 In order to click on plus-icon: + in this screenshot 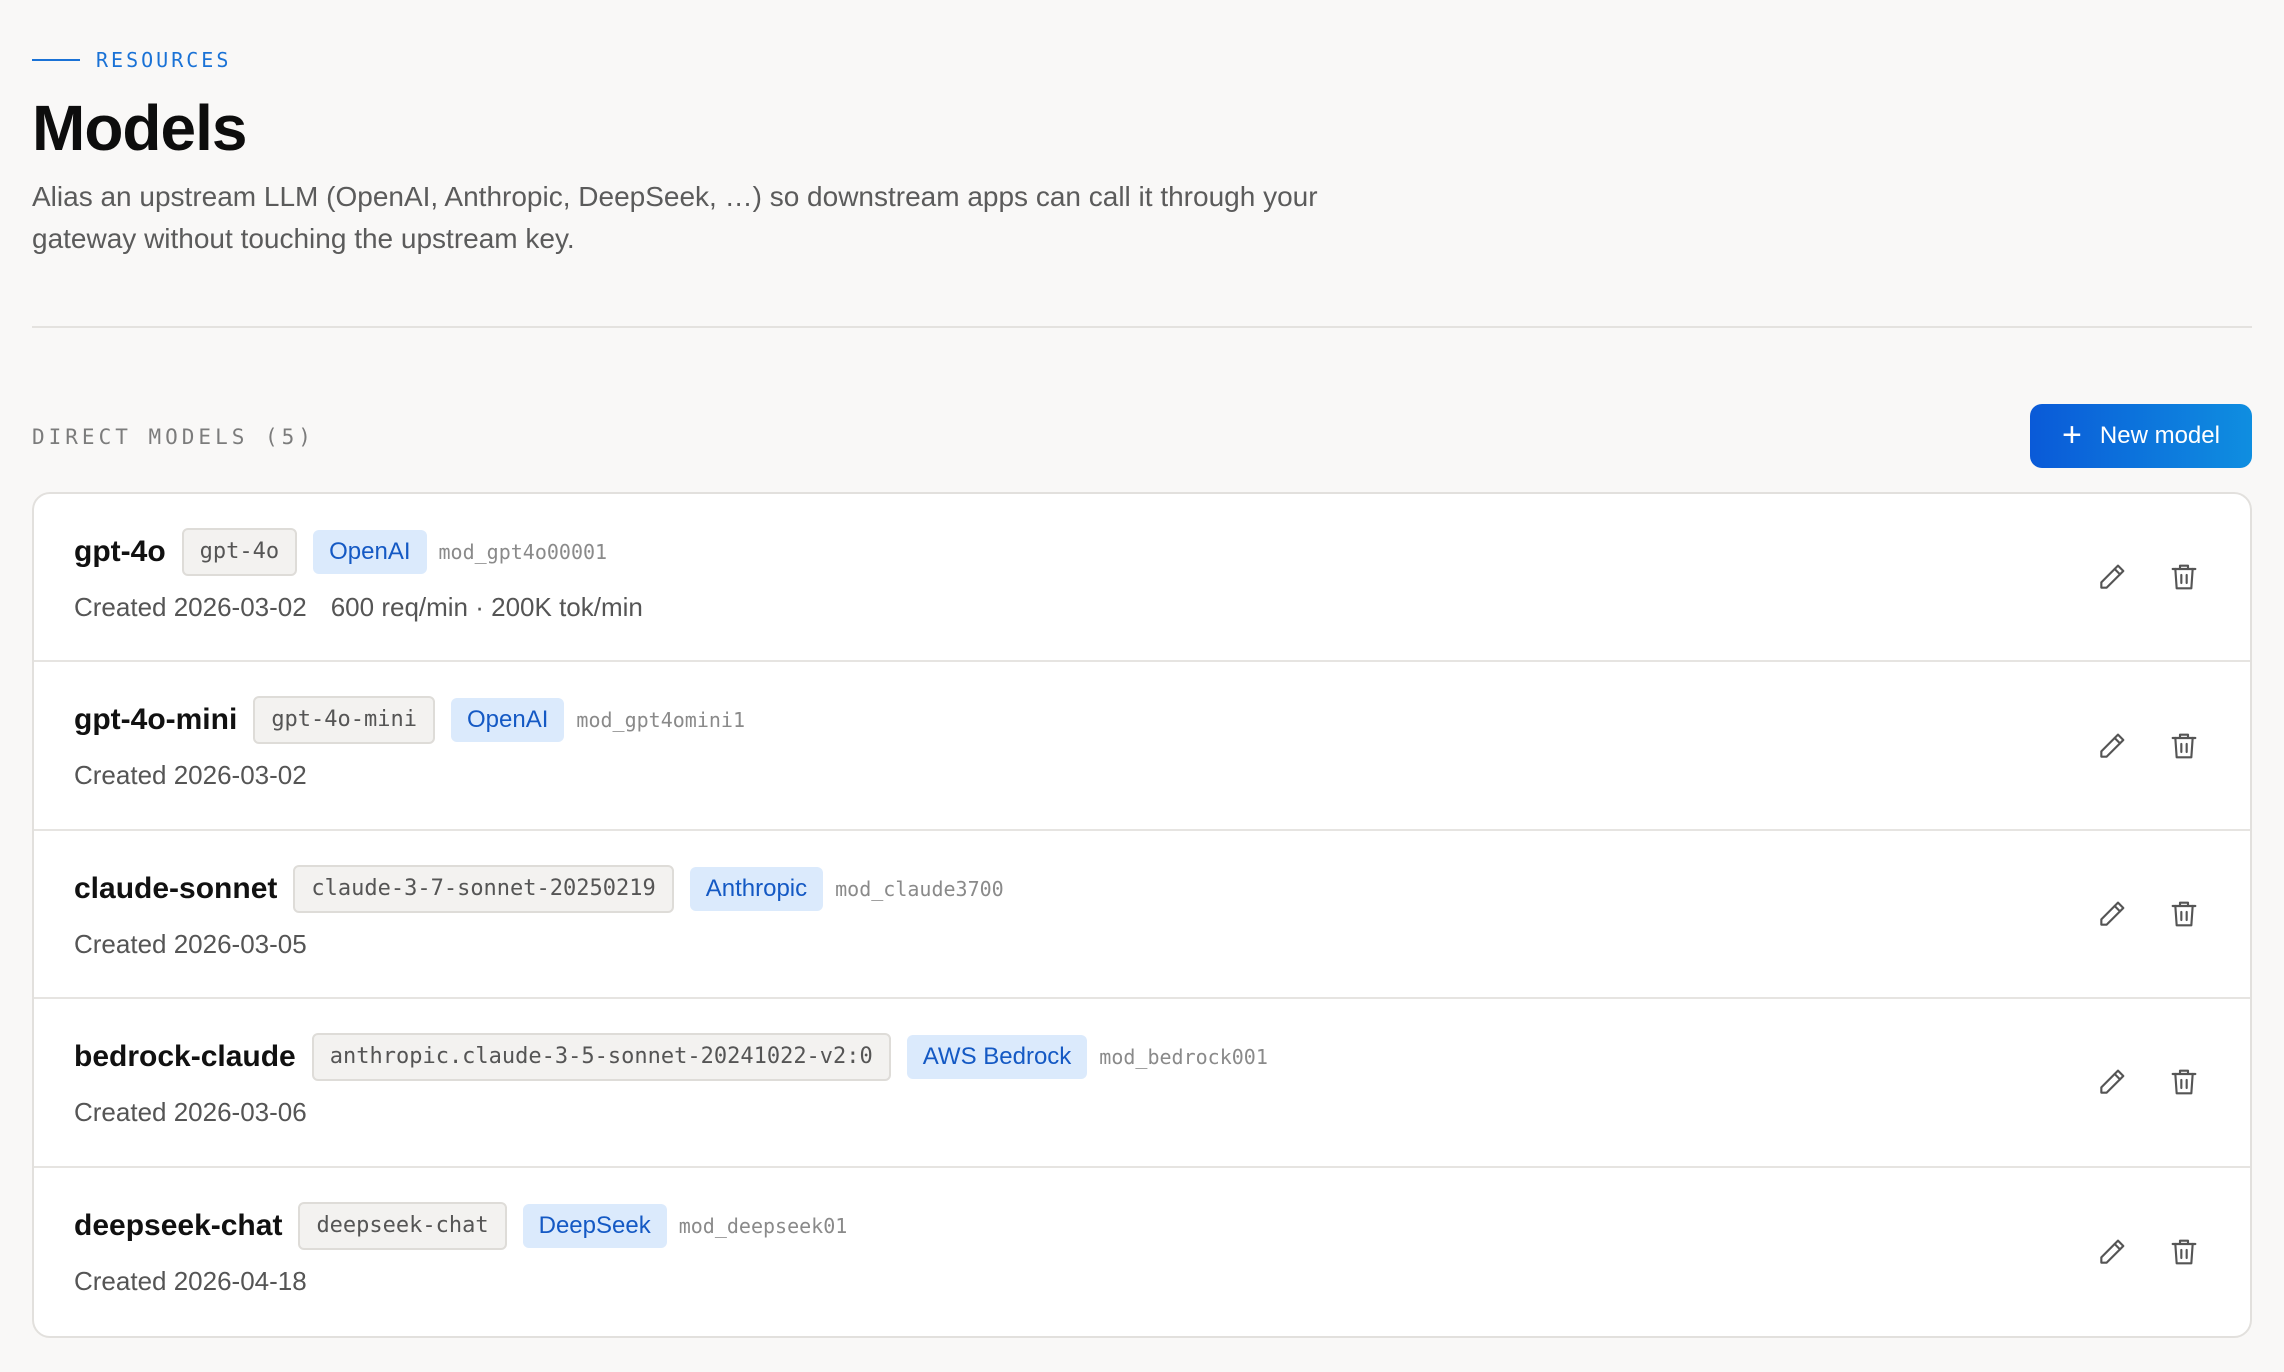, I will do `click(2072, 434)`.